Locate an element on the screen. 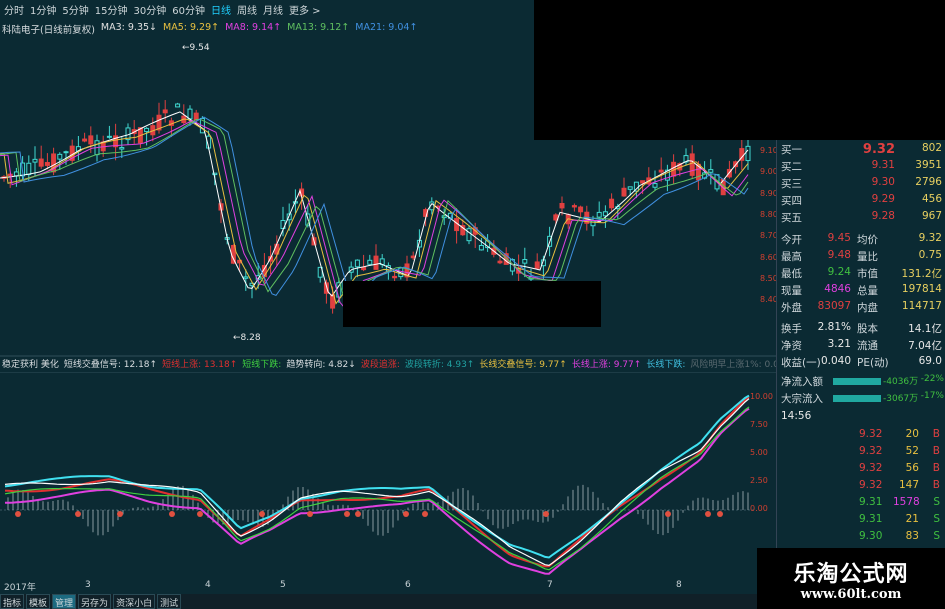 This screenshot has width=945, height=609. indicator-legend-item: 短线下跌: is located at coordinates (262, 365).